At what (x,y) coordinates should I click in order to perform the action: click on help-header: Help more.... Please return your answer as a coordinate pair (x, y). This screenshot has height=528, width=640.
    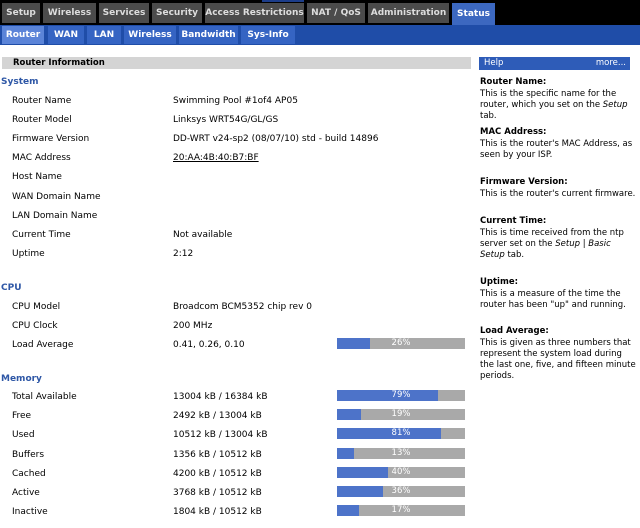
    Looking at the image, I should click on (554, 63).